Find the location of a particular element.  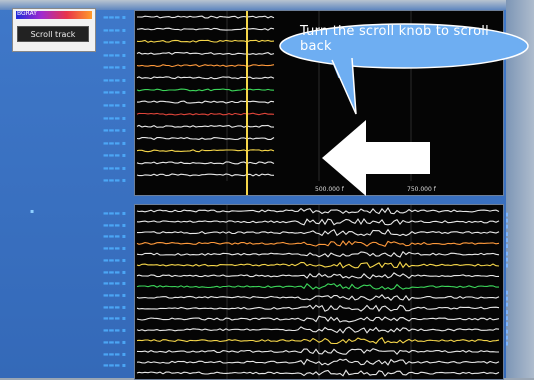

callout-pointer is located at coordinates (344, 86).